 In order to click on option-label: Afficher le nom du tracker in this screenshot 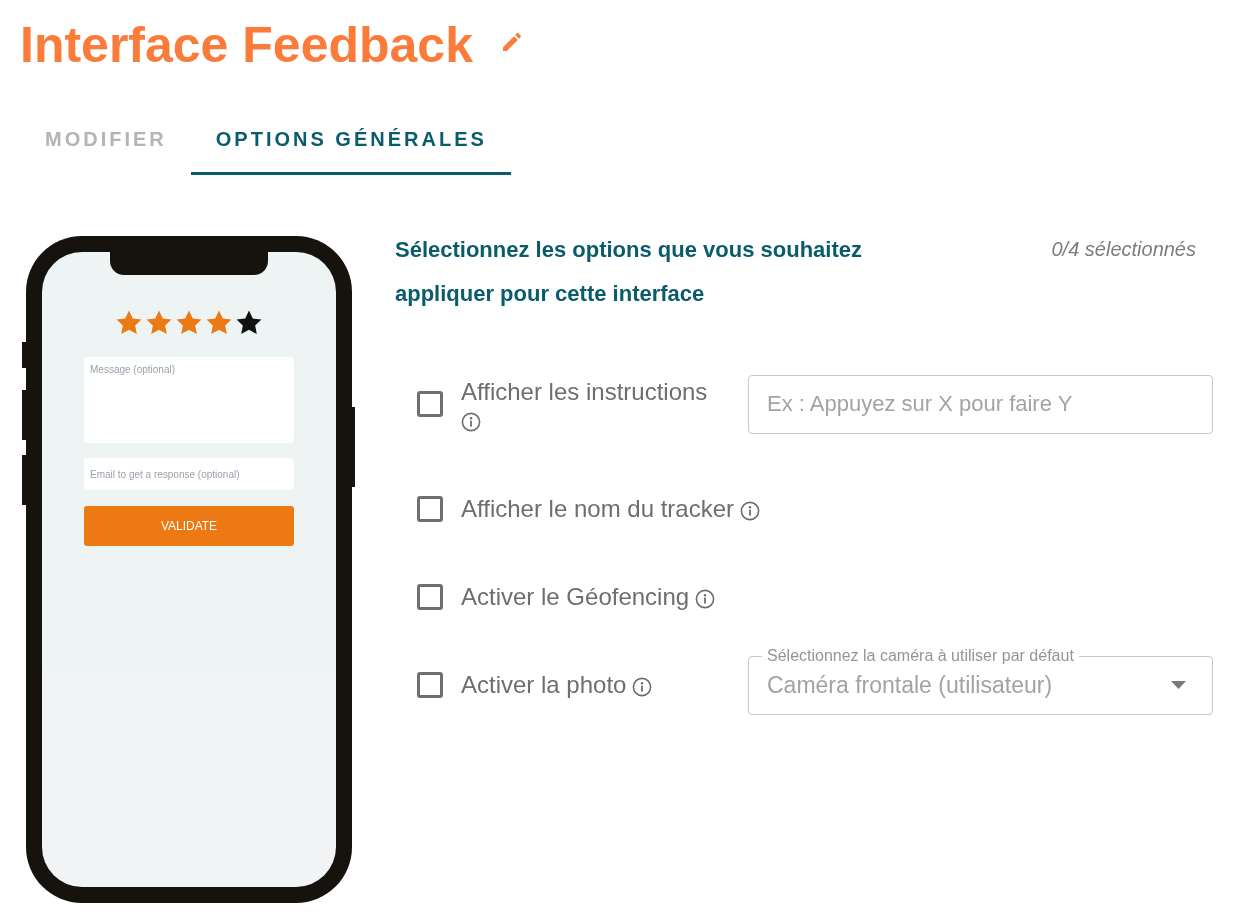, I will do `click(597, 509)`.